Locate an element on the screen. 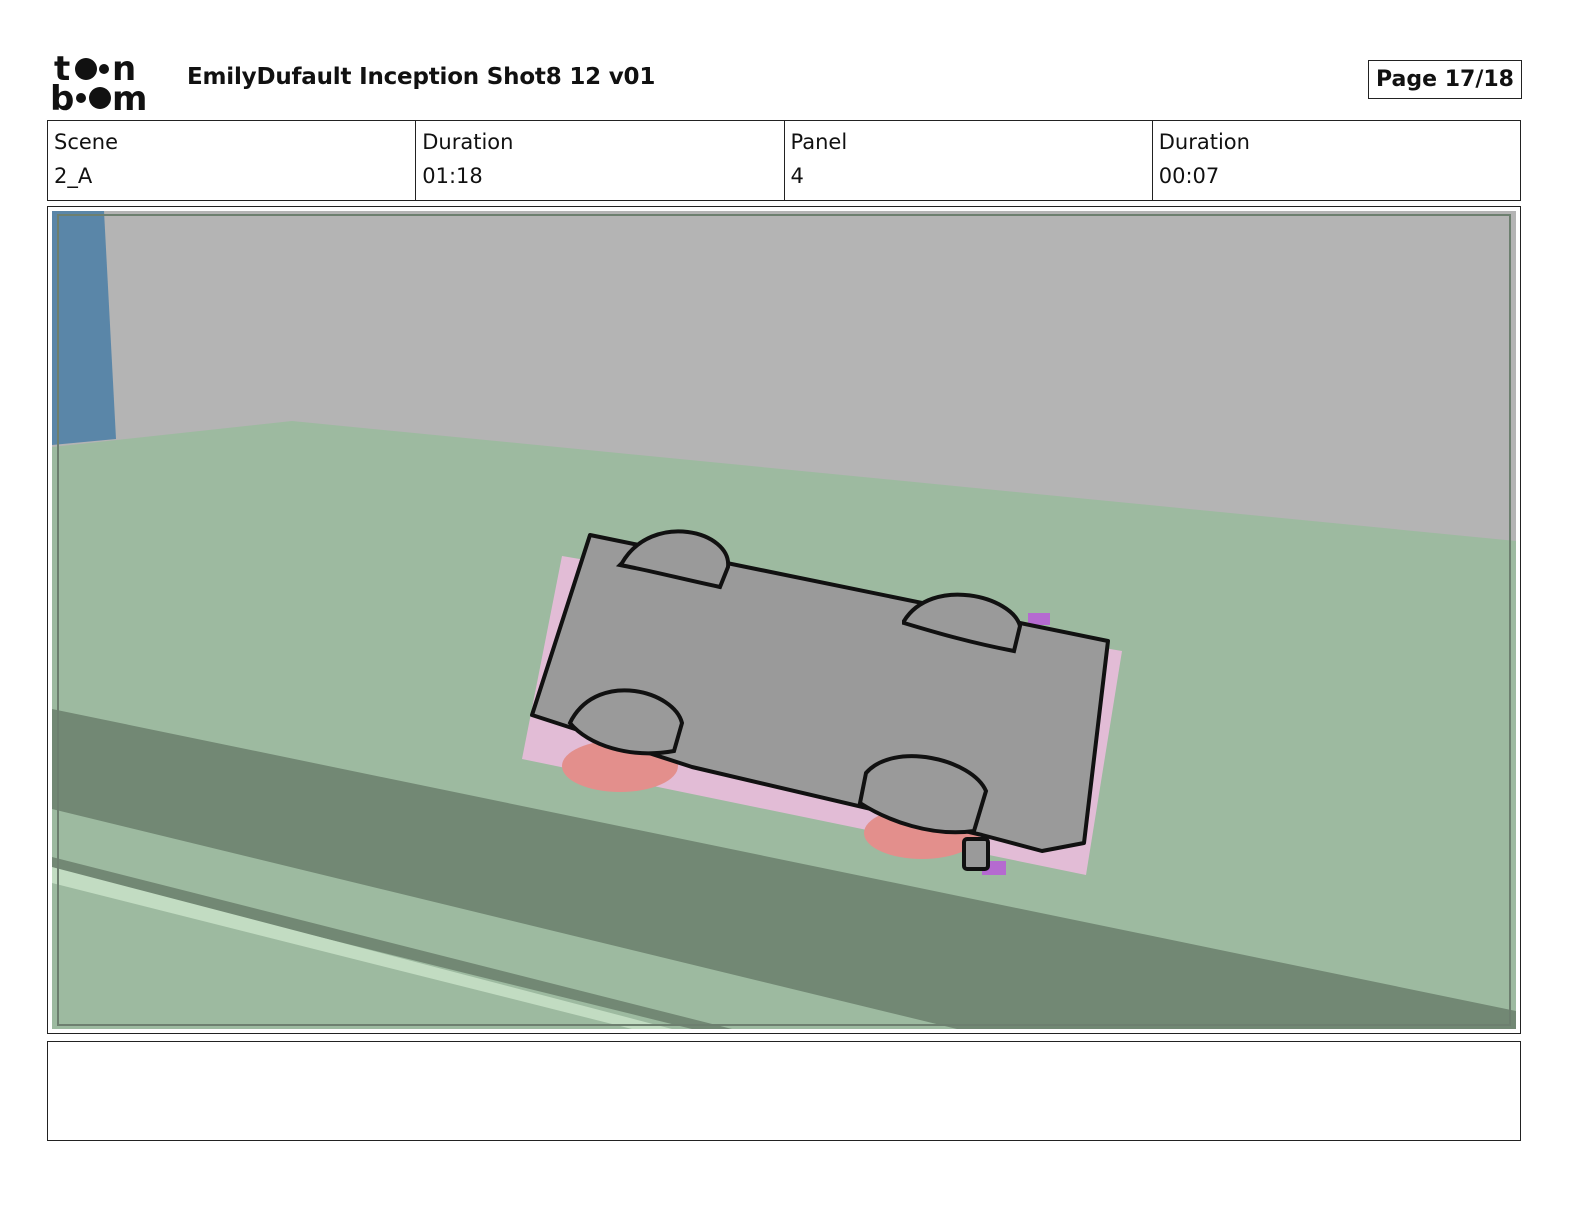  document-title: EmilyDufault Inception Shot8 12 v01 is located at coordinates (421, 77).